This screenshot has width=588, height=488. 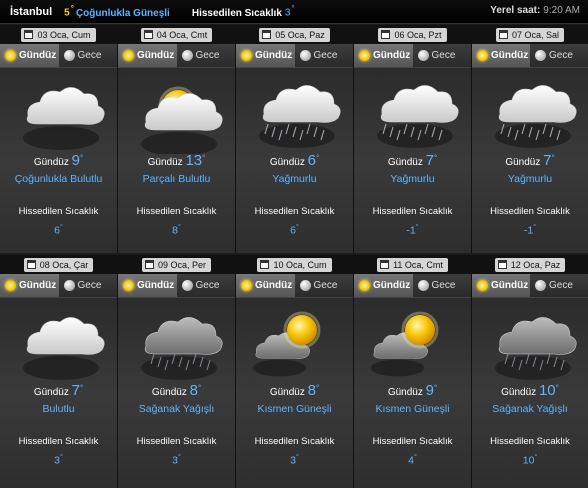 I want to click on shower-cloud-icon, so click(x=176, y=341).